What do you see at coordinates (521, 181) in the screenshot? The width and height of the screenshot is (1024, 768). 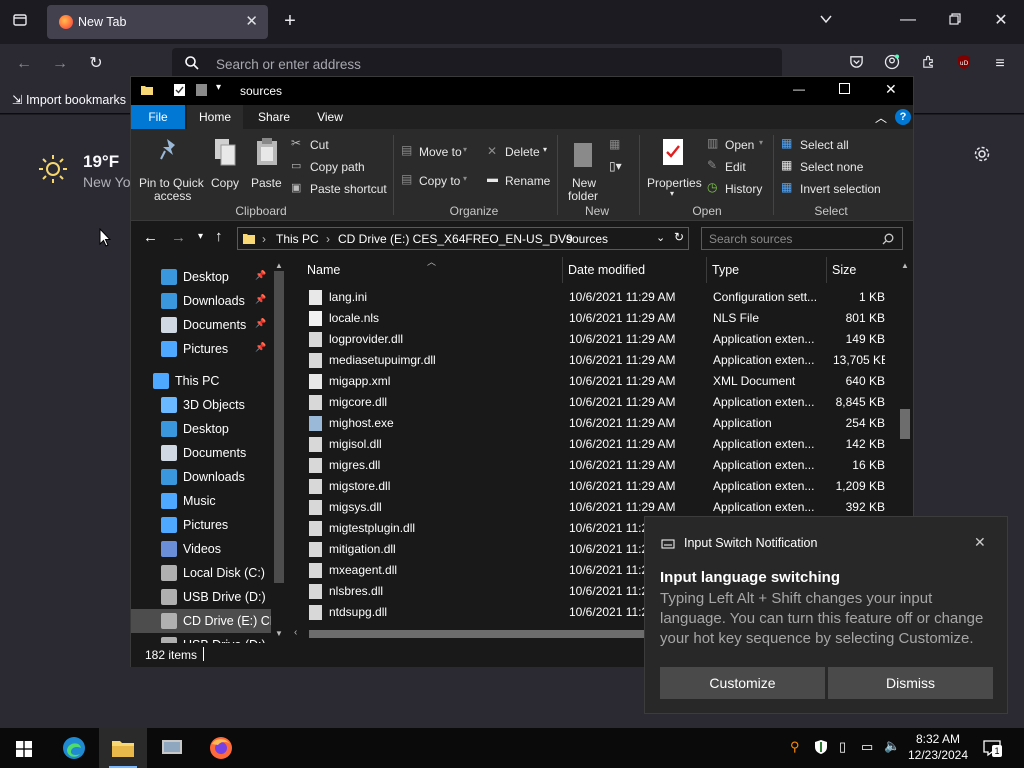 I see `rename-button: ▬ Rename` at bounding box center [521, 181].